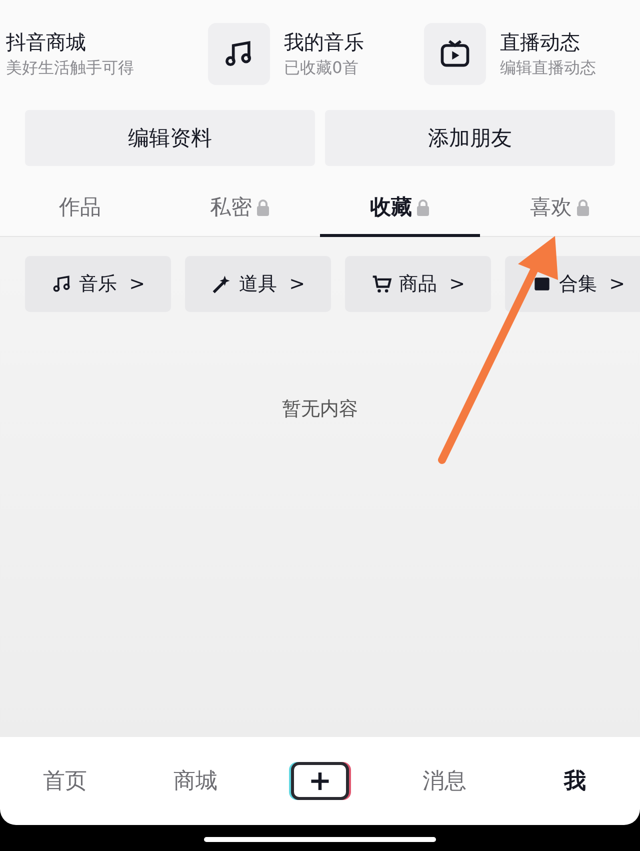 This screenshot has width=640, height=851. What do you see at coordinates (470, 138) in the screenshot?
I see `profile-action-button: 添加朋友` at bounding box center [470, 138].